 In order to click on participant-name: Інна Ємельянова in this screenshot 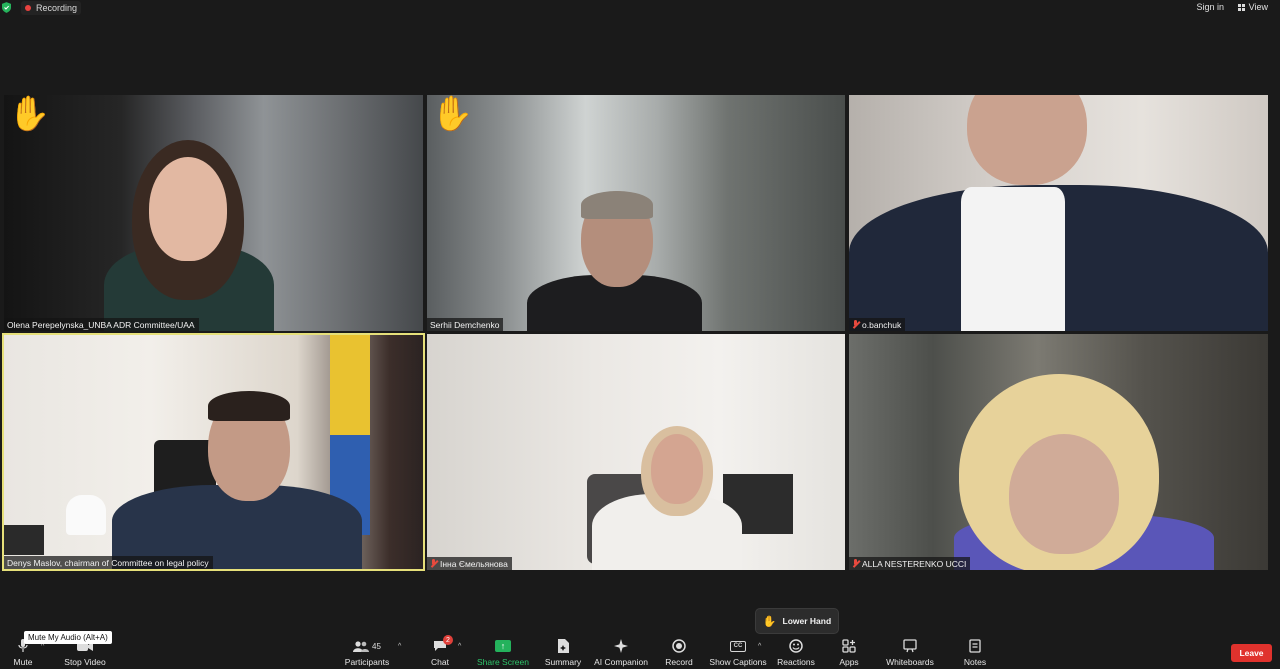, I will do `click(474, 563)`.